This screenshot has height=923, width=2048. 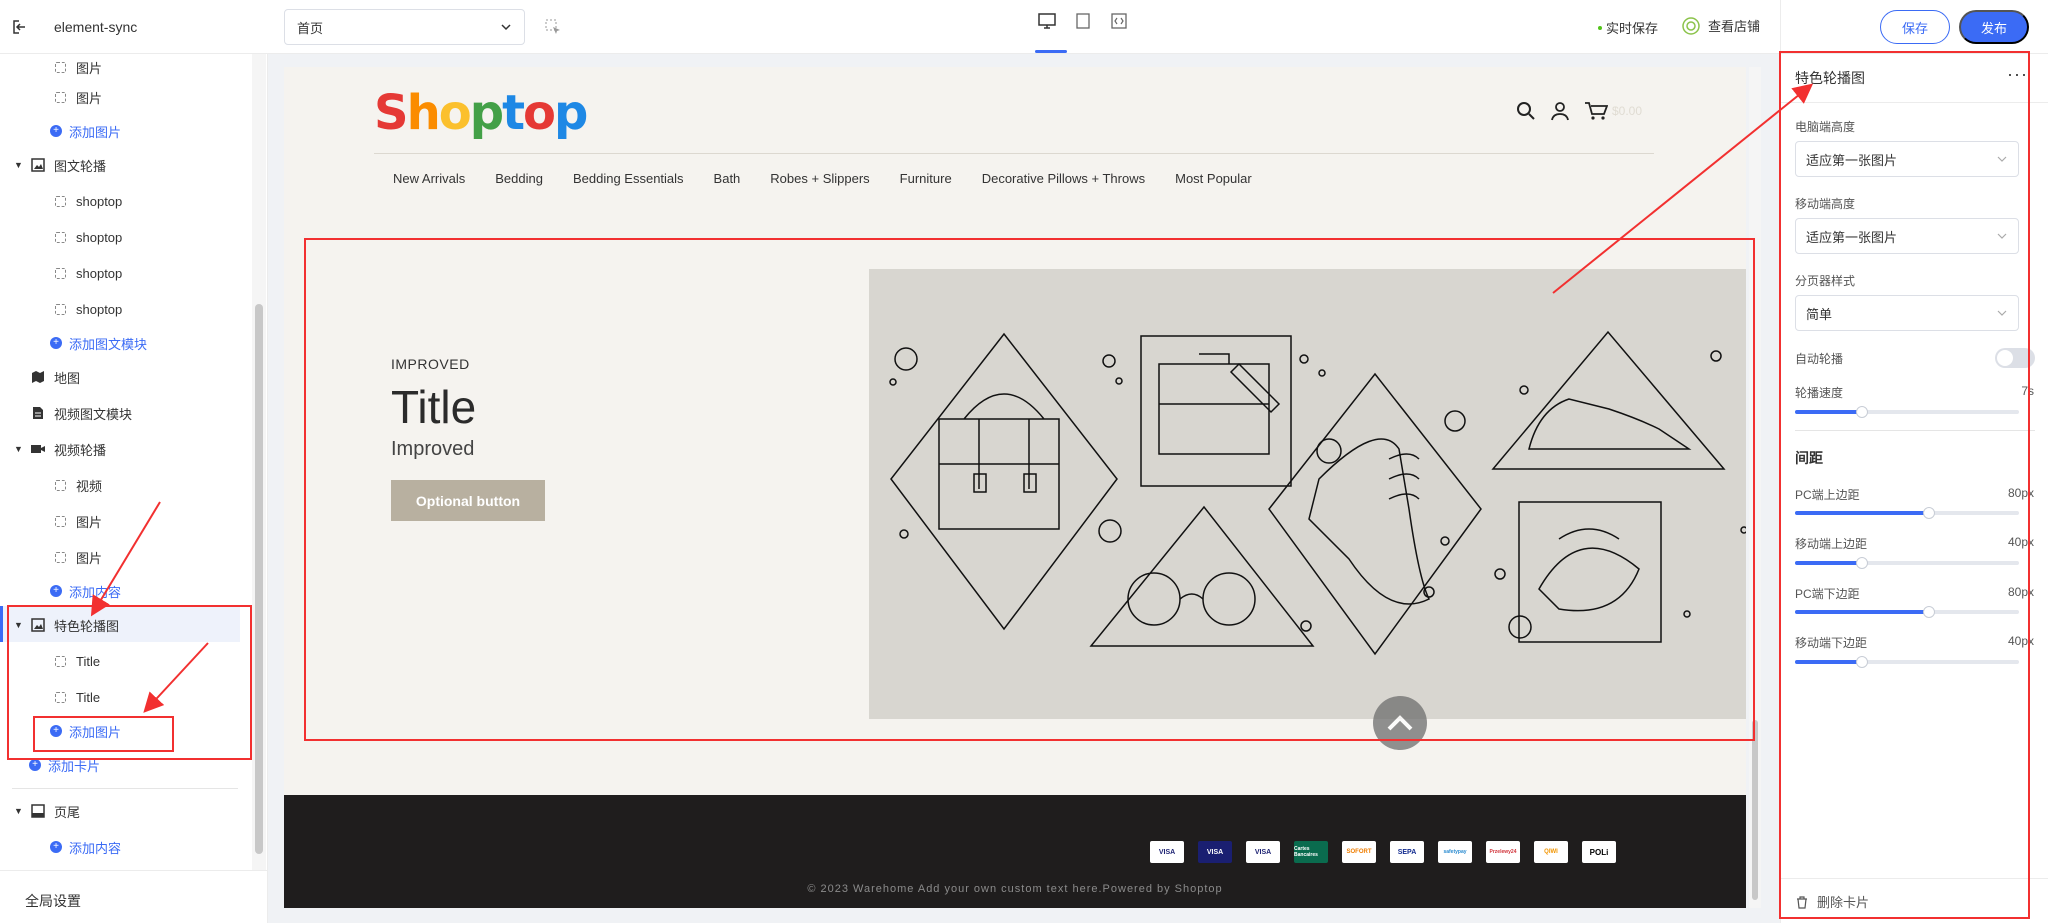 What do you see at coordinates (727, 178) in the screenshot?
I see `menu-item: Bath` at bounding box center [727, 178].